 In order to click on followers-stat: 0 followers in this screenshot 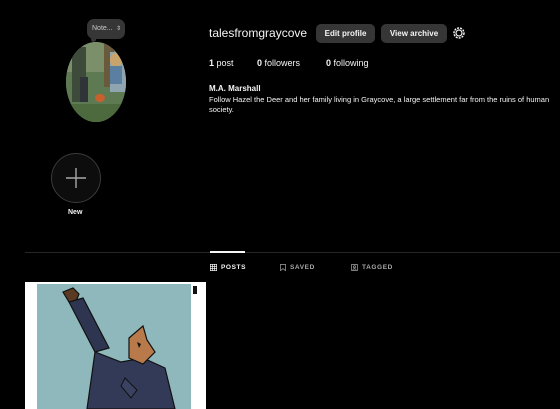, I will do `click(278, 63)`.